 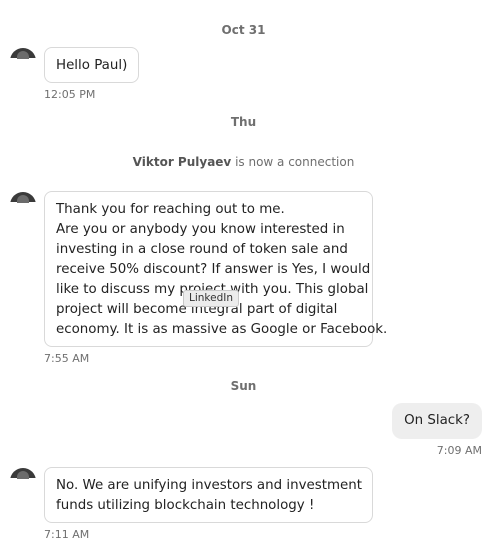 I want to click on linkedin-tooltip: LinkedIn, so click(x=211, y=298).